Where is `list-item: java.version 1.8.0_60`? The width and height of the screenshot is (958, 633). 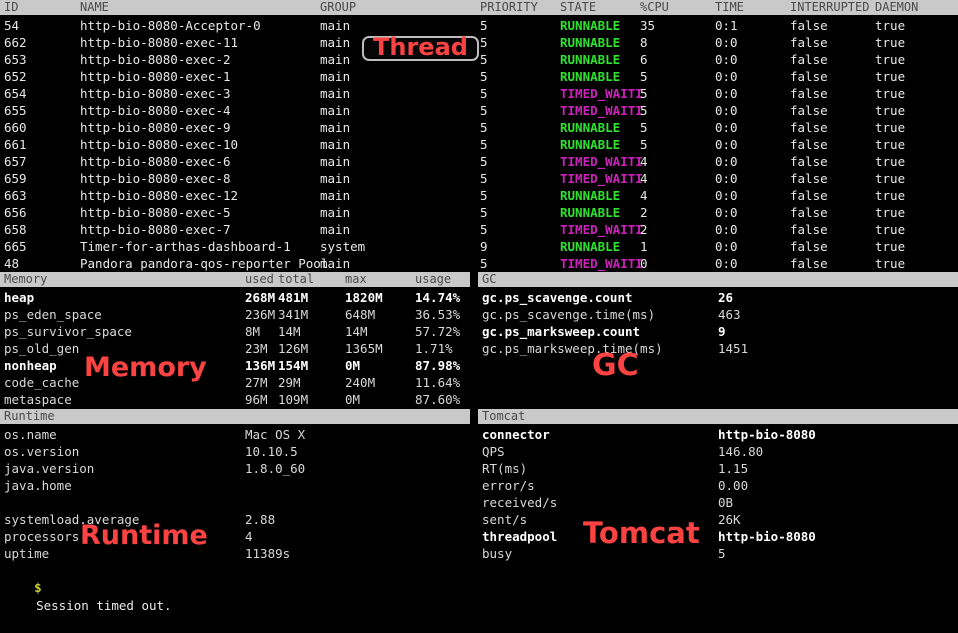
list-item: java.version 1.8.0_60 is located at coordinates (237, 468).